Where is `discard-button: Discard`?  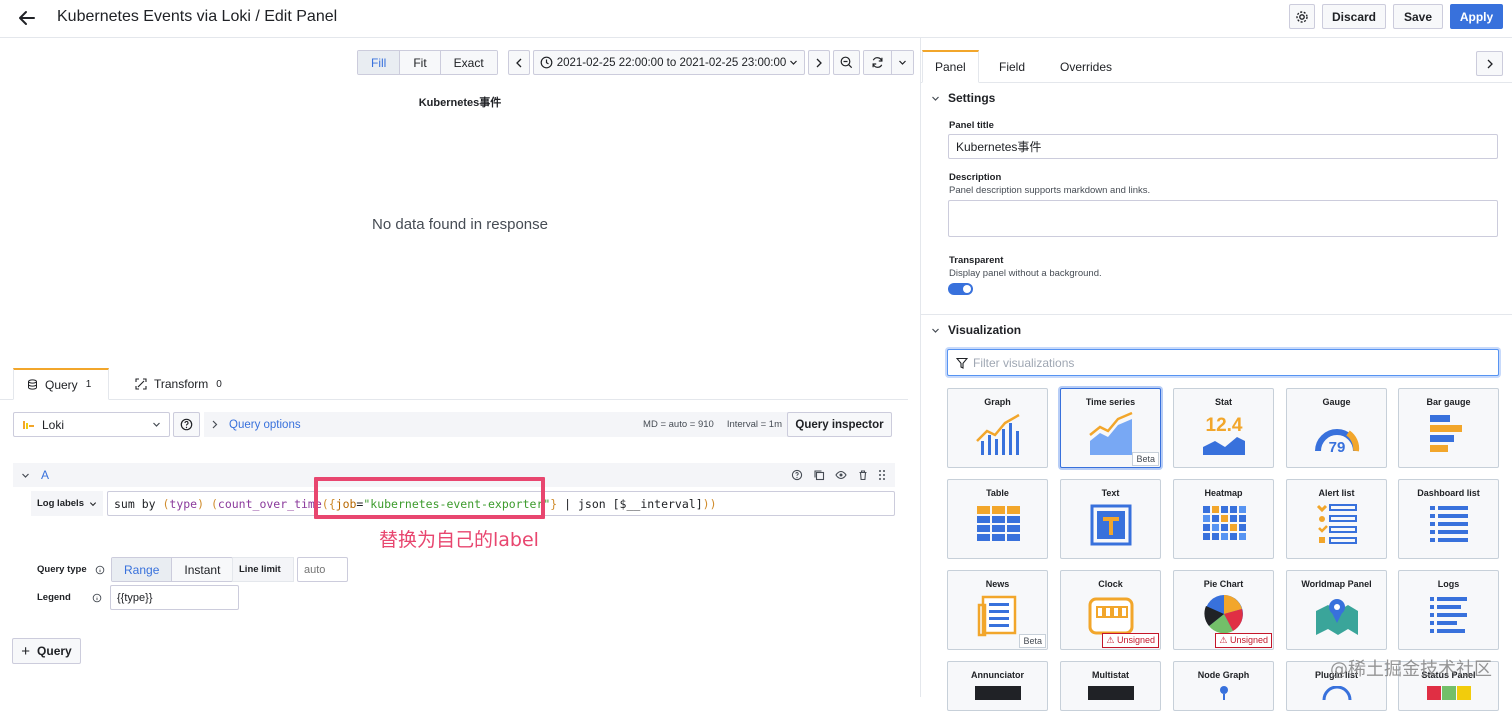
discard-button: Discard is located at coordinates (1354, 16).